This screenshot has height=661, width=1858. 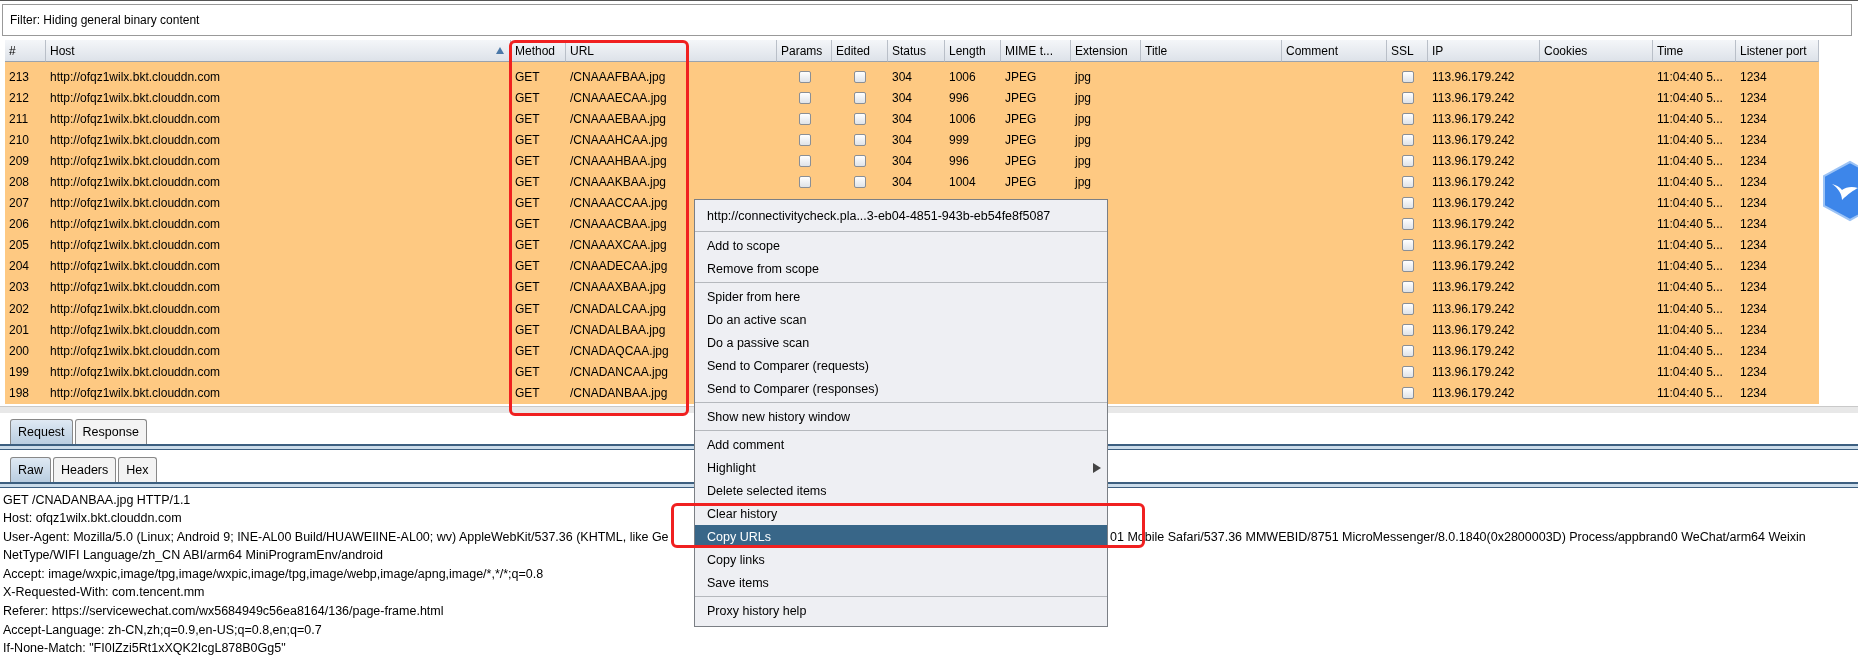 What do you see at coordinates (19, 329) in the screenshot?
I see `table-cell-text: 201` at bounding box center [19, 329].